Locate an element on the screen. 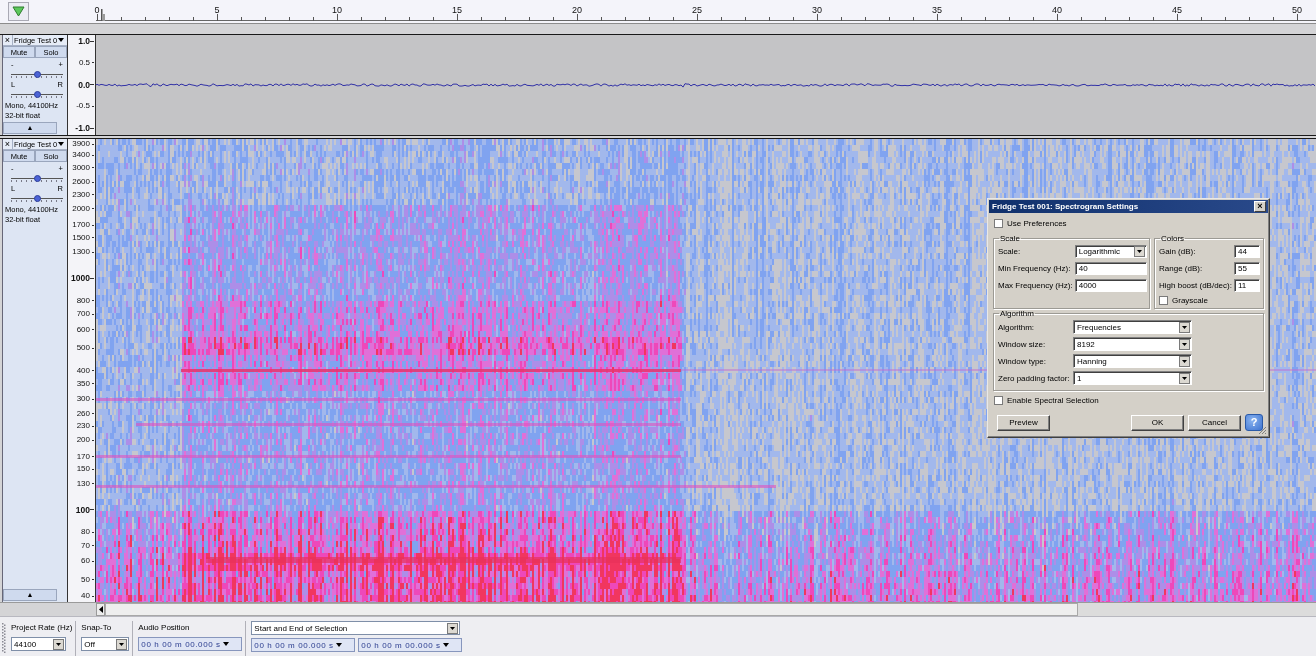  dropdown: Frequencies is located at coordinates (1132, 327).